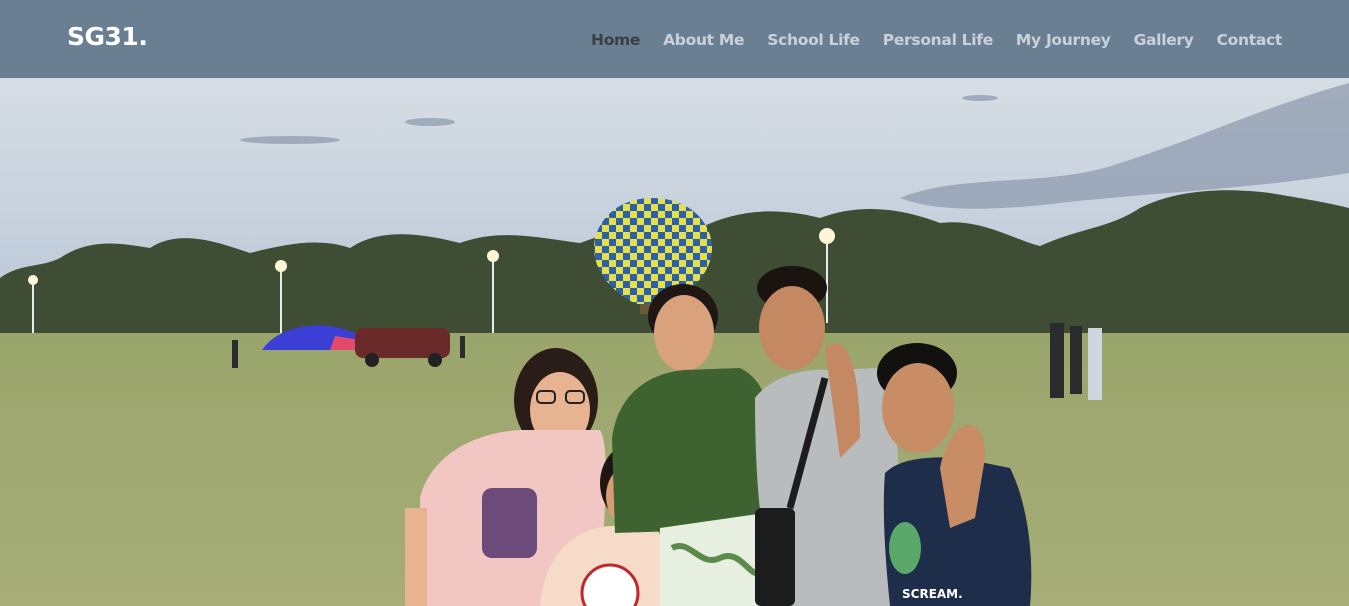 This screenshot has width=1349, height=606. I want to click on site-logo: SG31., so click(107, 36).